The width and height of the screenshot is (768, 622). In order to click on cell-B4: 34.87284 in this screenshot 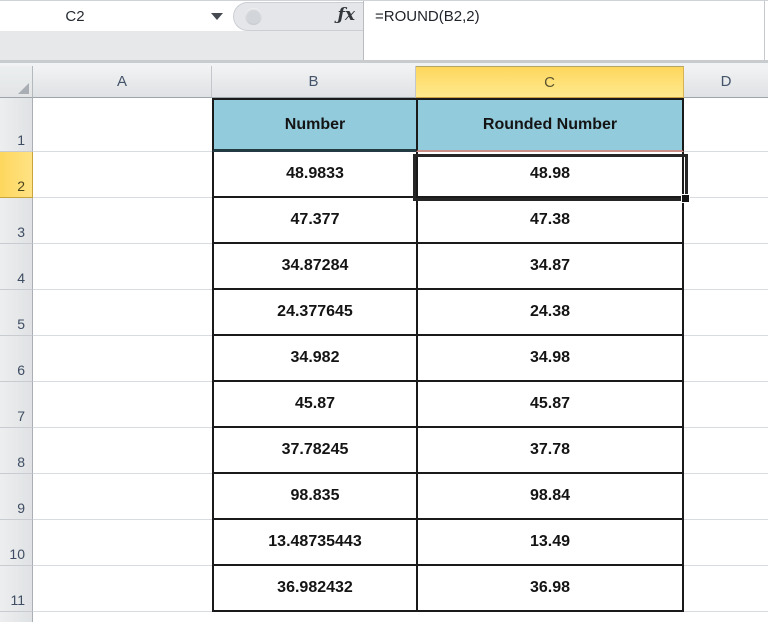, I will do `click(314, 267)`.